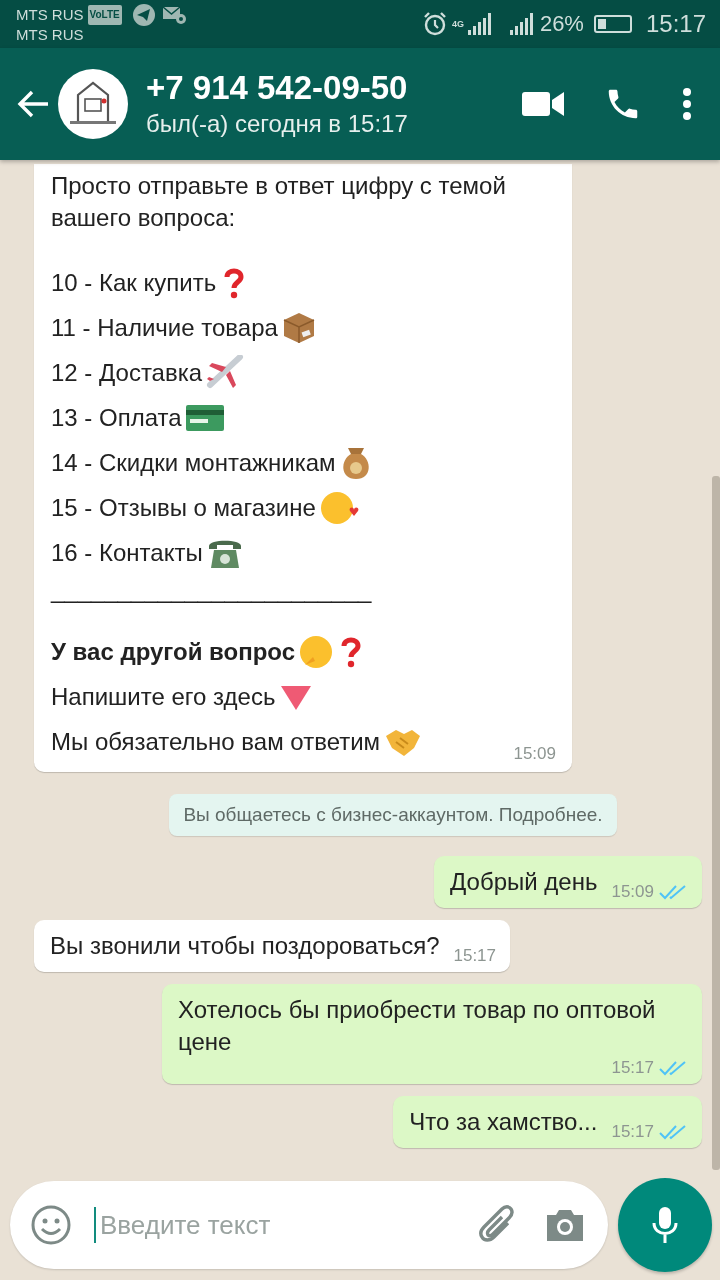 Image resolution: width=720 pixels, height=1280 pixels. What do you see at coordinates (298, 327) in the screenshot?
I see `package-icon` at bounding box center [298, 327].